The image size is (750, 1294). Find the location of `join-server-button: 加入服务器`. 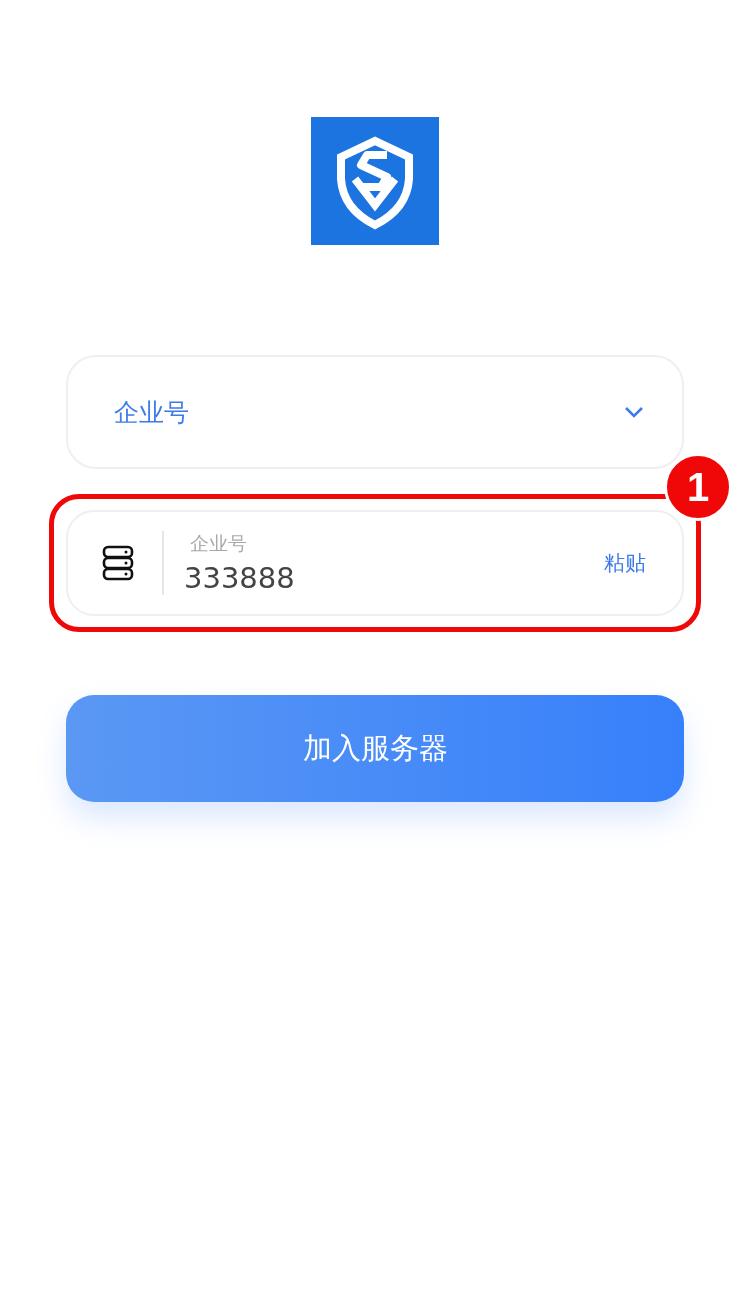

join-server-button: 加入服务器 is located at coordinates (375, 748).